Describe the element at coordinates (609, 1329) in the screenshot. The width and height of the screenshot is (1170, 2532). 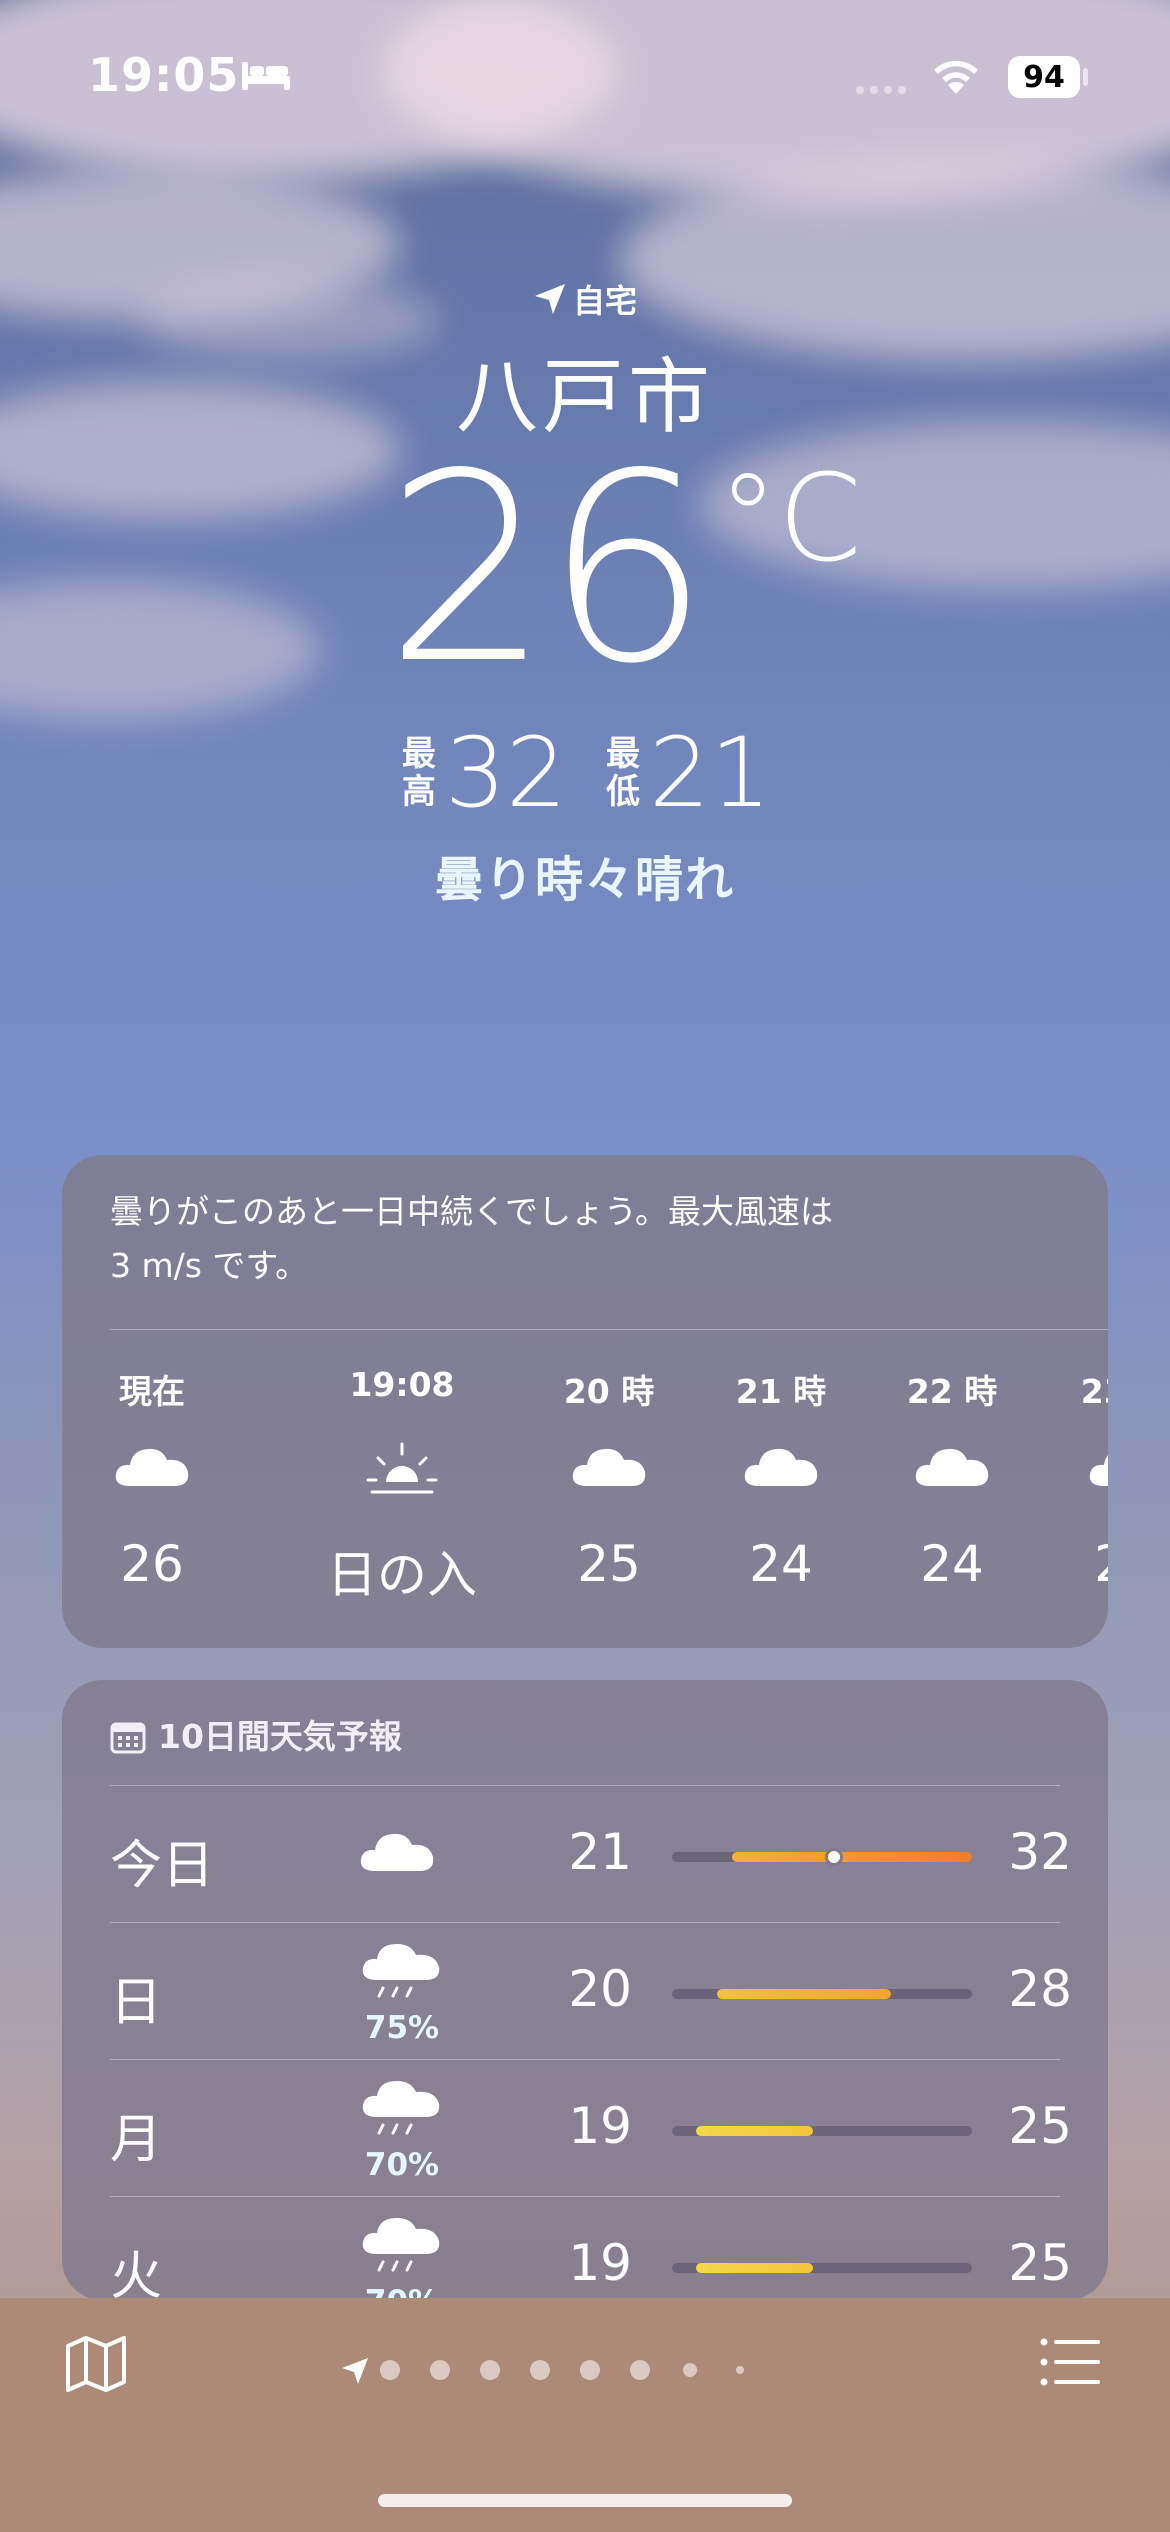
I see `card-divider` at that location.